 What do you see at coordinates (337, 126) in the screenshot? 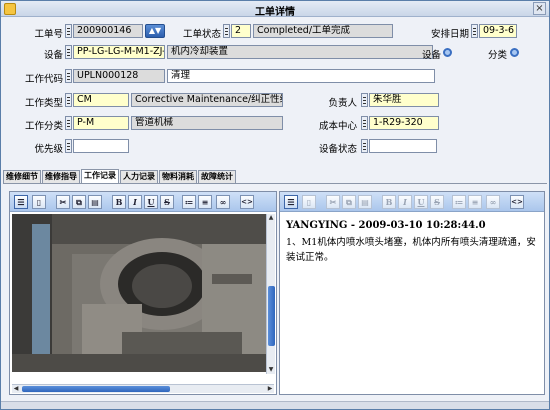
I see `cost-center-label: 成本中心` at bounding box center [337, 126].